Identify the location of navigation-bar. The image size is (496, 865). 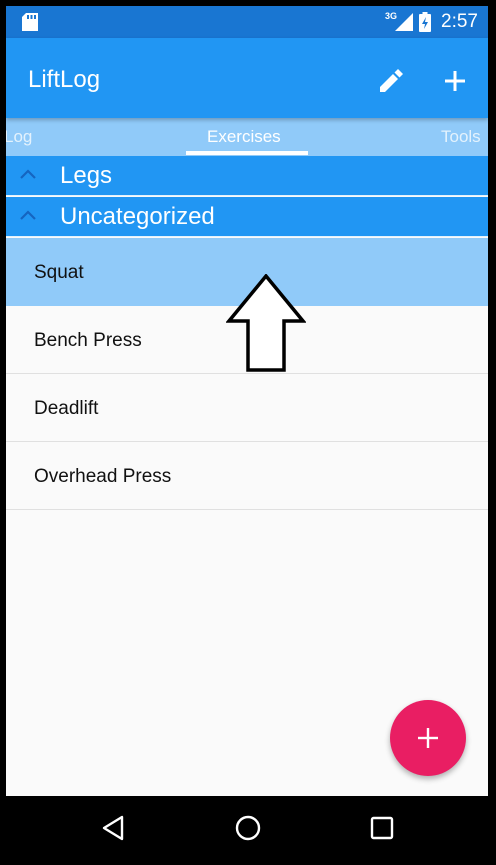
(247, 826).